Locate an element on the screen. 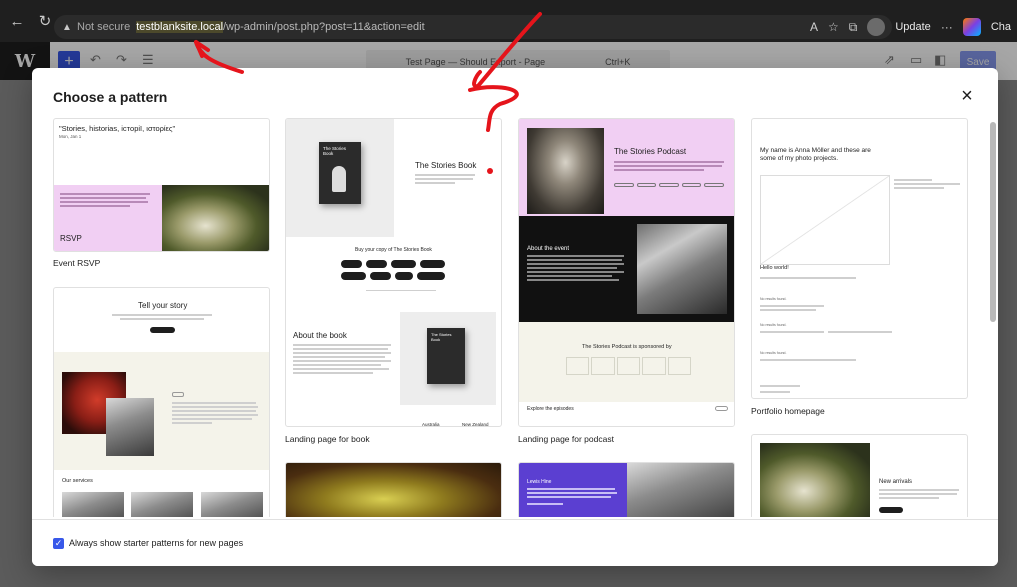 The height and width of the screenshot is (587, 1017). copilot-icon is located at coordinates (971, 27).